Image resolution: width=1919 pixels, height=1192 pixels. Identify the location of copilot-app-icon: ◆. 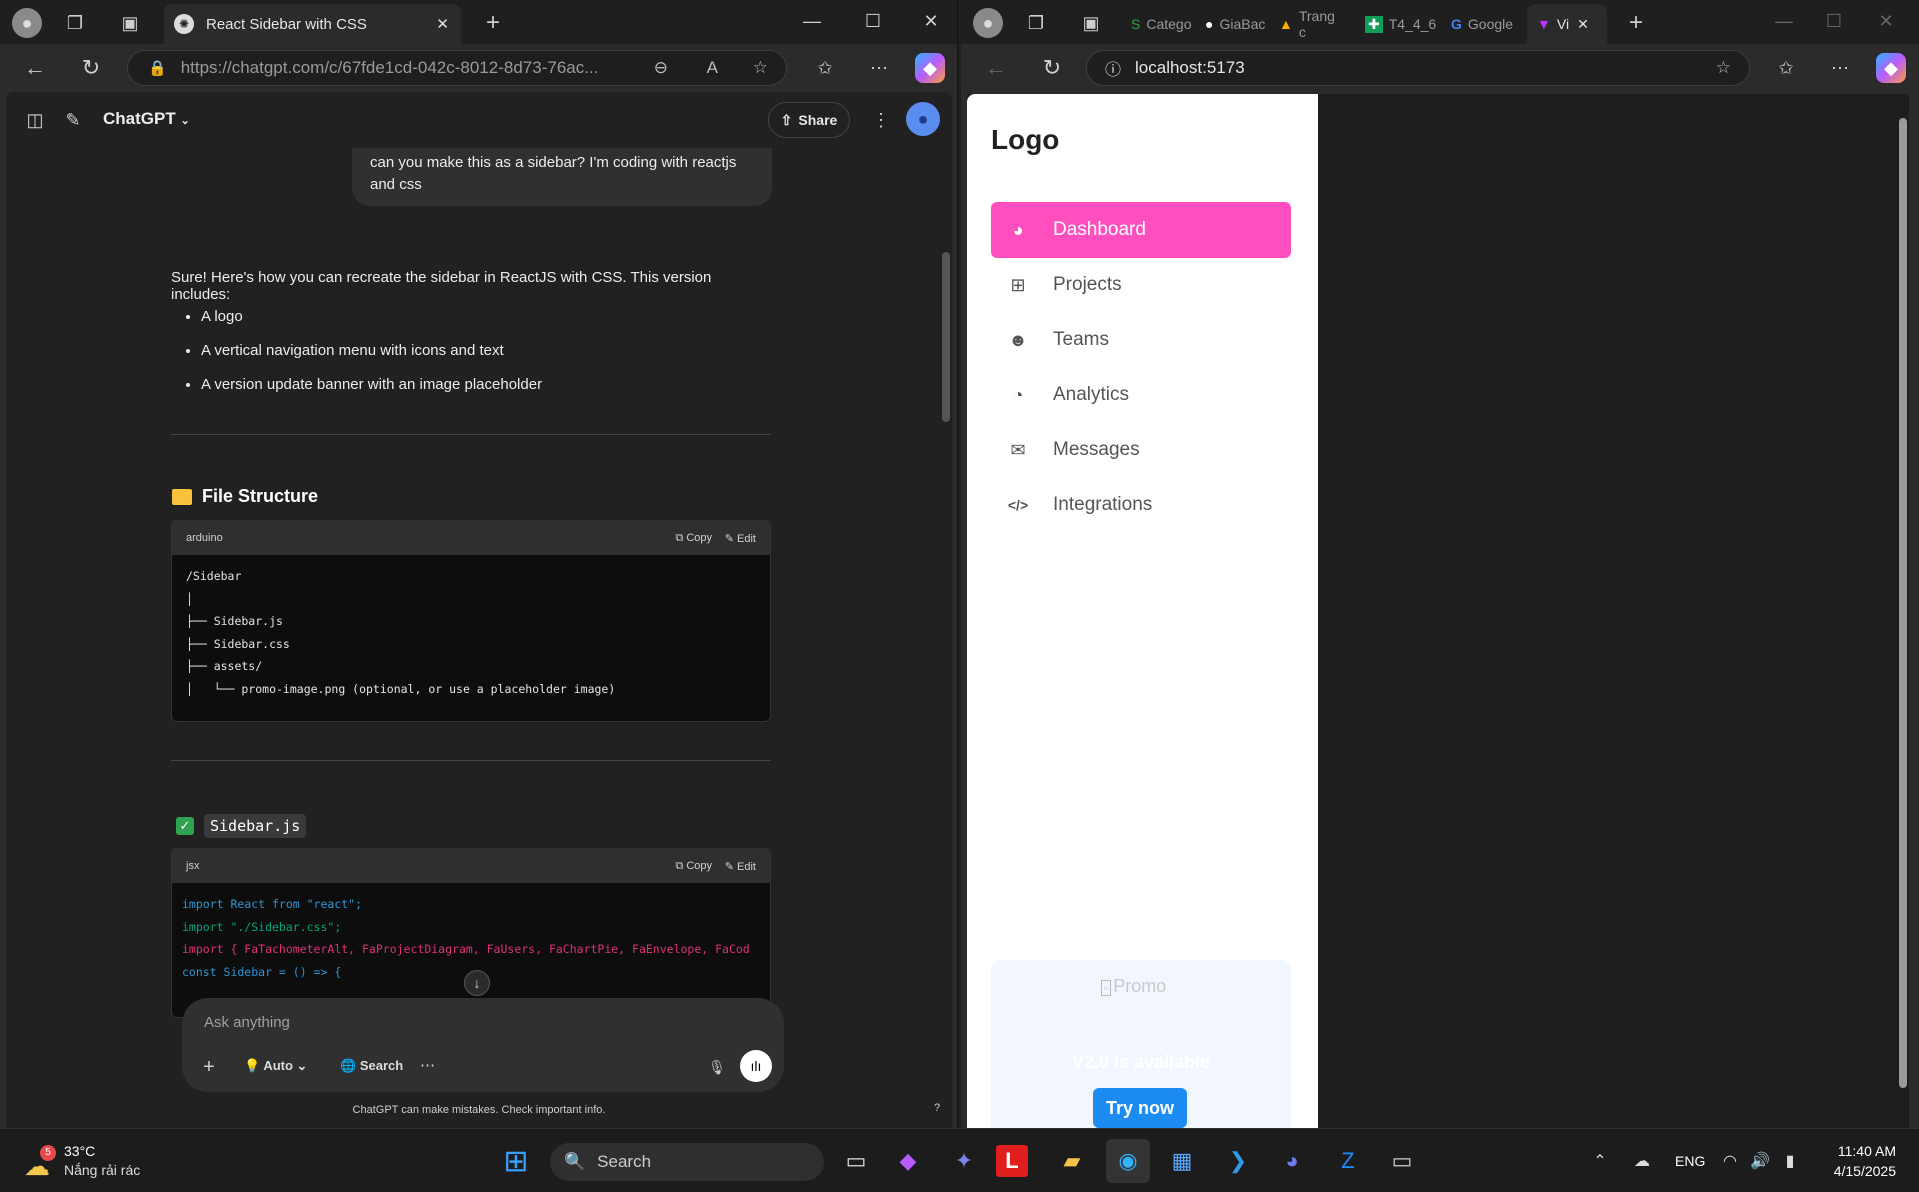
(908, 1161).